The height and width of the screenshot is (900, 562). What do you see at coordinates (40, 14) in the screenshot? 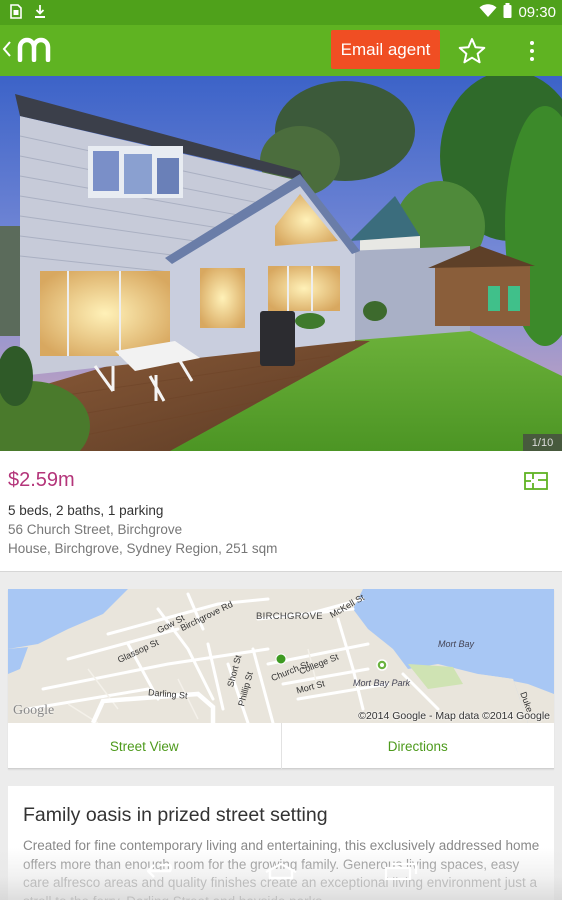
I see `download-icon` at bounding box center [40, 14].